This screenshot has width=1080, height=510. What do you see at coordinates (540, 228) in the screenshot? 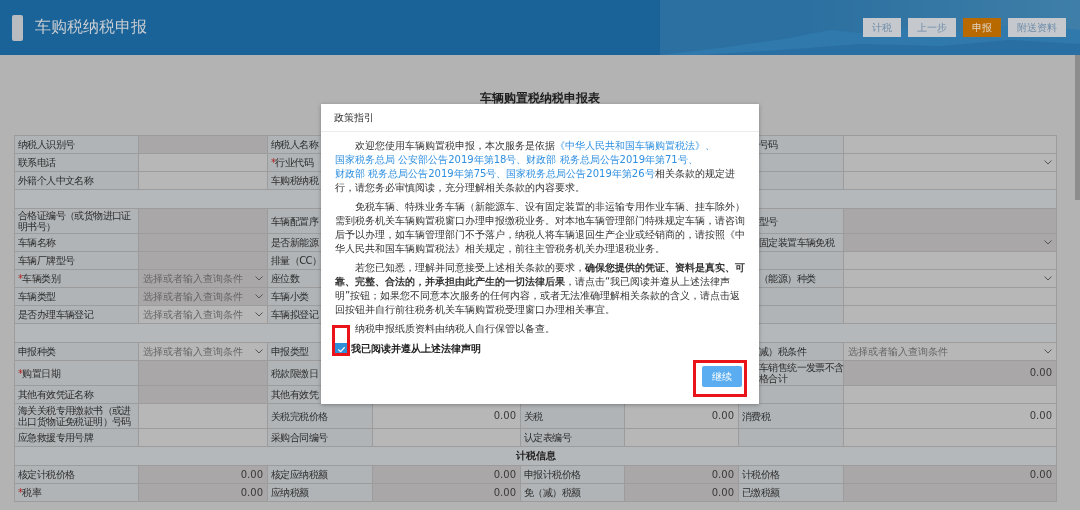
I see `policy-paragraph: 免税车辆、特殊业务车辆（新能源车、设有固定装置的非运输专用作业车辆、挂车除外）需到税务机关车辆购置税窗口办理申报缴税业务。对本地车辆管理部门特殊规定车辆，请咨询后予以办理，如车辆管理部门不予落户，纳税人将车辆退回生产企业或经销商的，请按照《中华人民共和国车辆购置税法》相关规定，前往主管税务机关办理退税业务。` at bounding box center [540, 228].